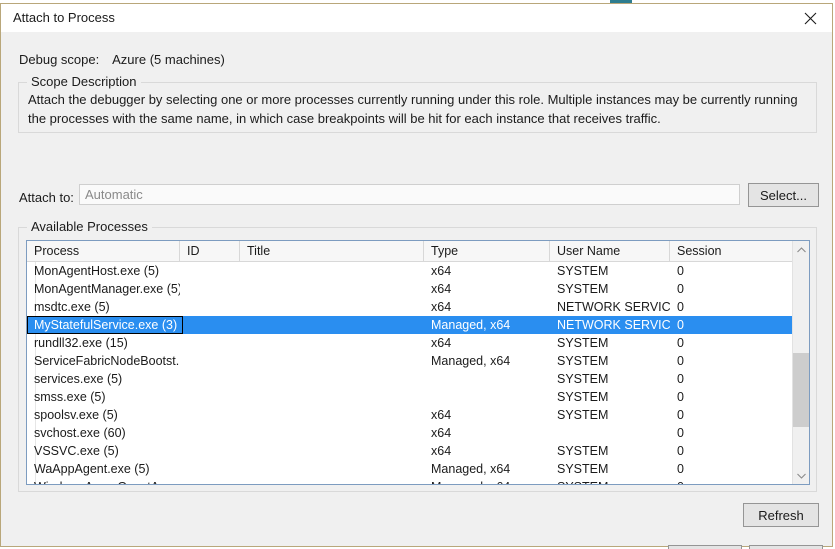 The height and width of the screenshot is (549, 835). Describe the element at coordinates (781, 515) in the screenshot. I see `refresh-button: Refresh` at that location.